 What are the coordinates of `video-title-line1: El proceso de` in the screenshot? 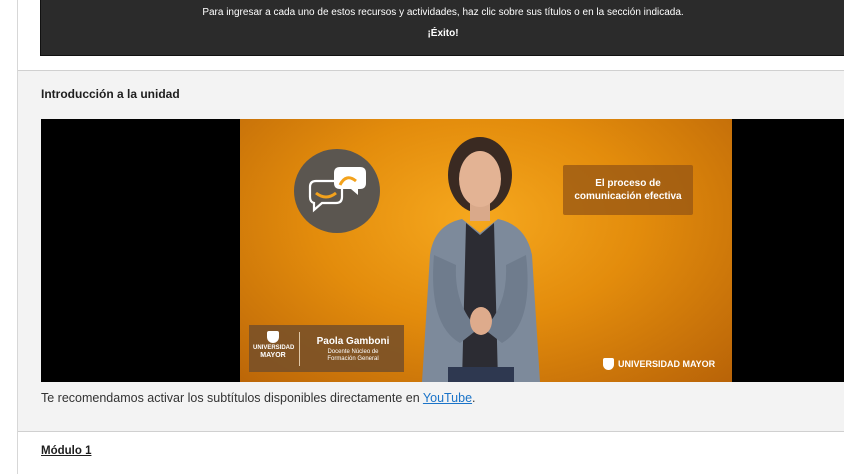 It's located at (628, 183).